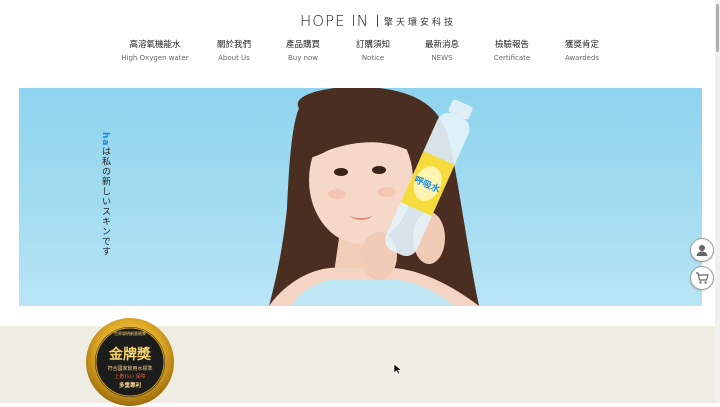 Image resolution: width=720 pixels, height=407 pixels. What do you see at coordinates (155, 45) in the screenshot?
I see `nav-label-cn: 高溶氧機能水` at bounding box center [155, 45].